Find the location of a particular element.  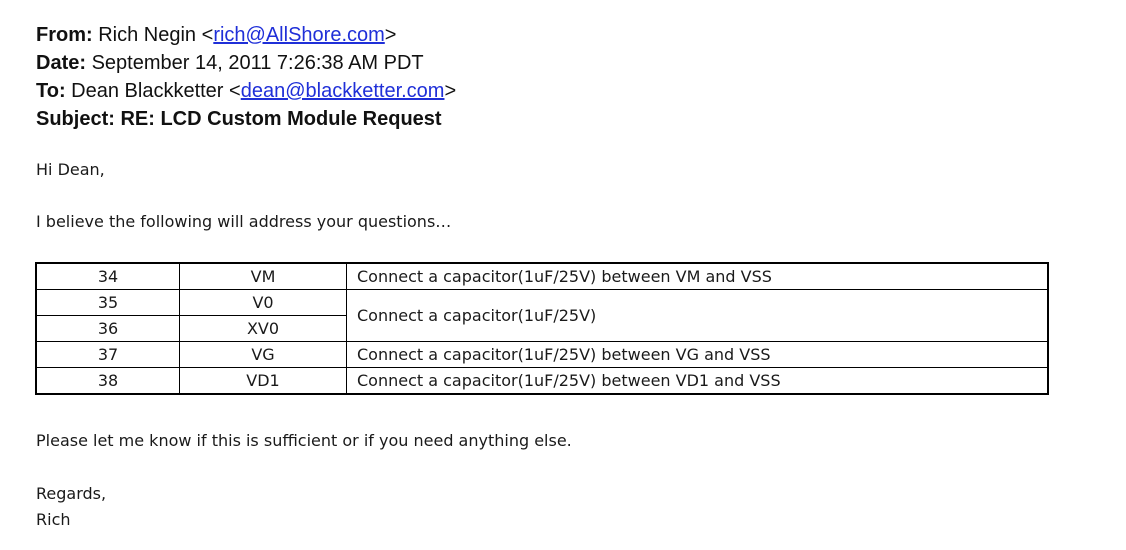

pin-name: VD1 is located at coordinates (263, 381).